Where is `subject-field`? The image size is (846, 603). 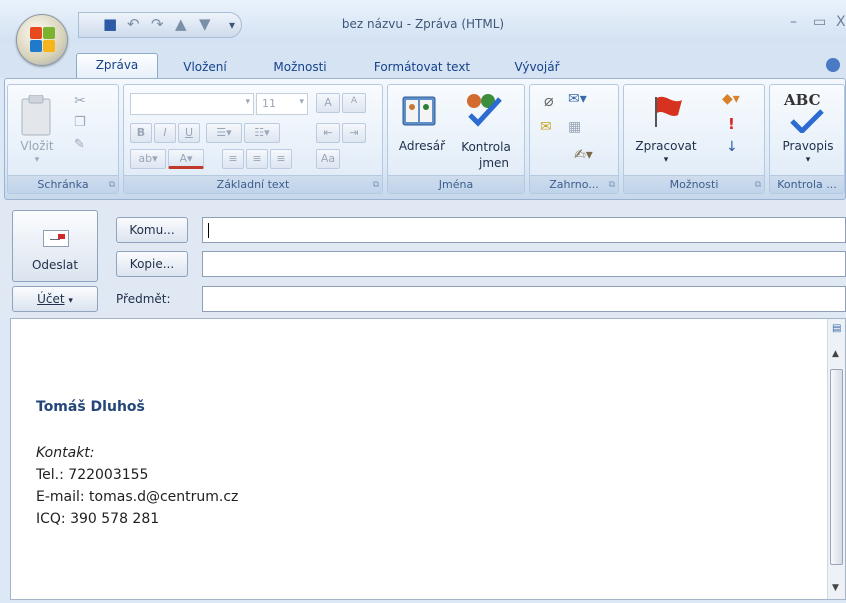 subject-field is located at coordinates (524, 299).